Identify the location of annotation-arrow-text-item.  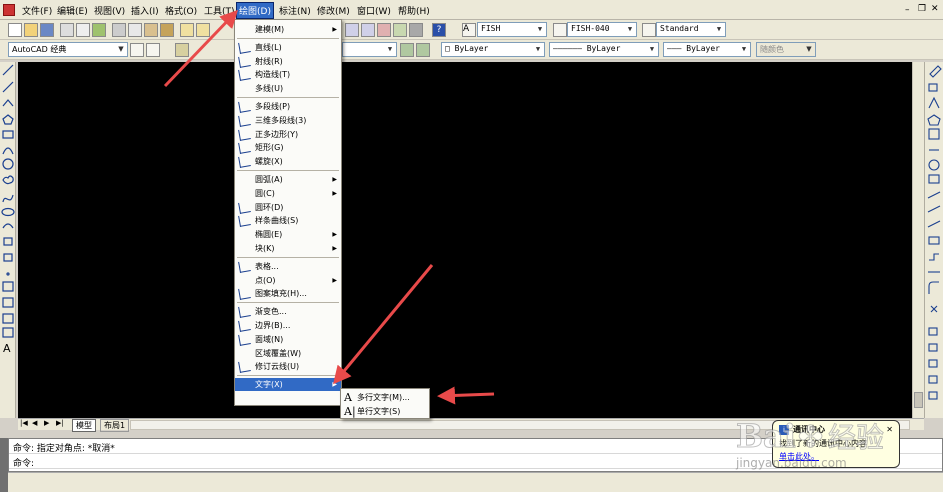
(383, 324).